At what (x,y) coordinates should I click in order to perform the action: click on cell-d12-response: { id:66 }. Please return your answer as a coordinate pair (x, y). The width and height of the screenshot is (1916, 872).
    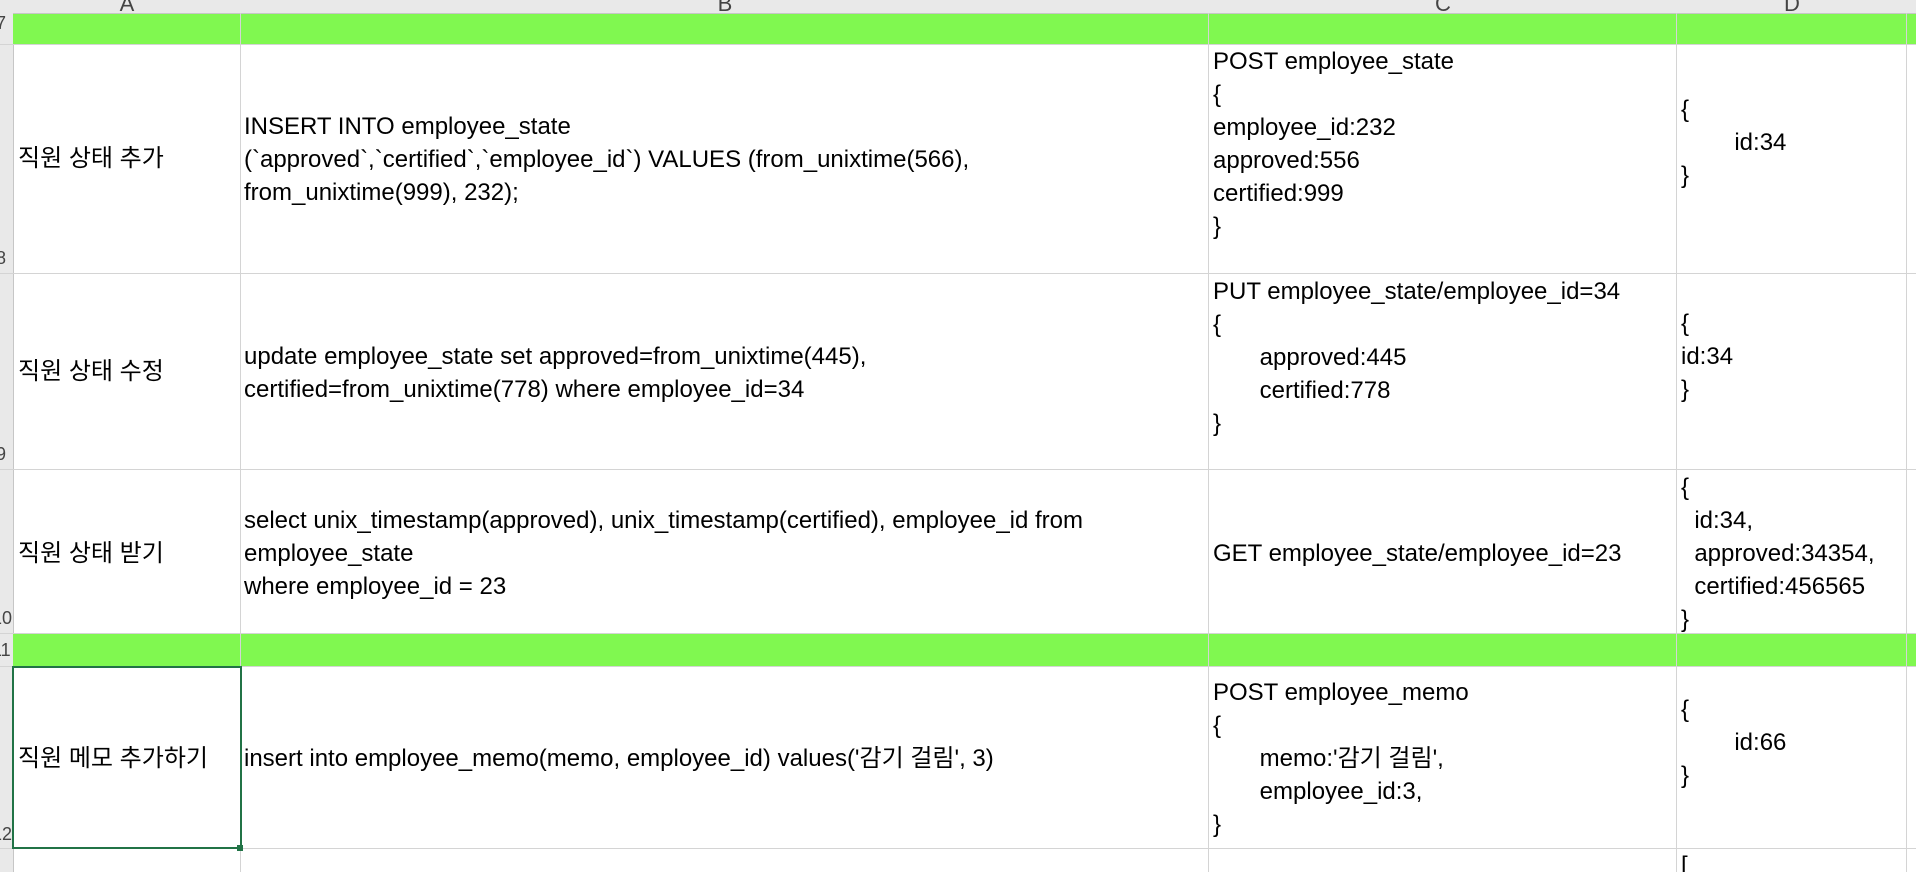
    Looking at the image, I should click on (1733, 742).